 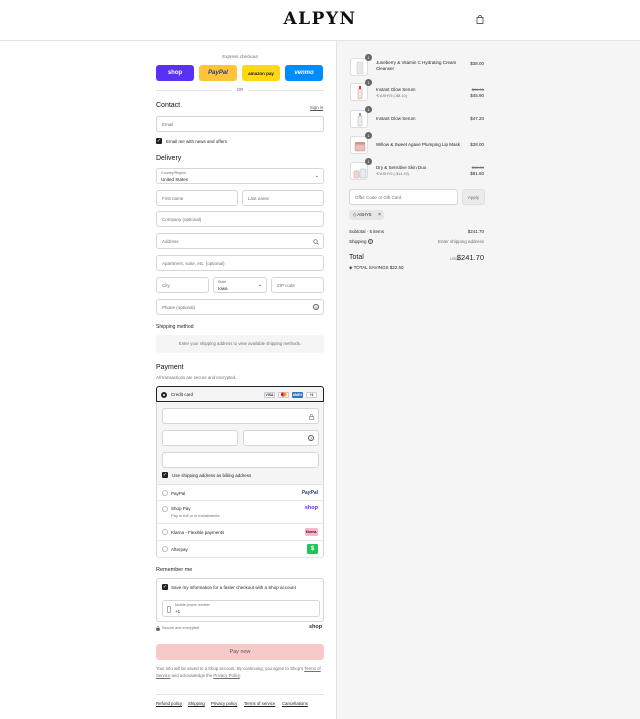 I want to click on mastercard-icon, so click(x=283, y=394).